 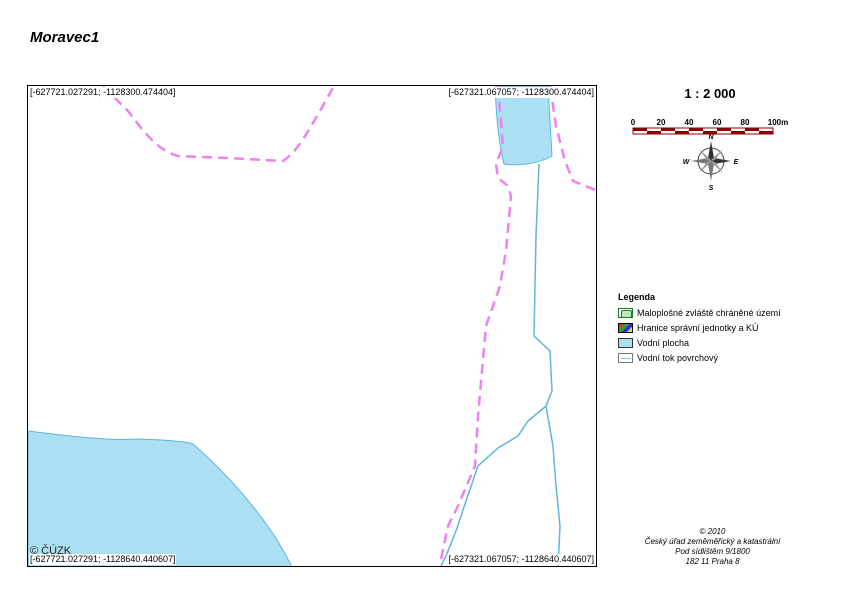 I want to click on coord-bottom-right: [-627321.067057; -1128640.440607], so click(x=521, y=559).